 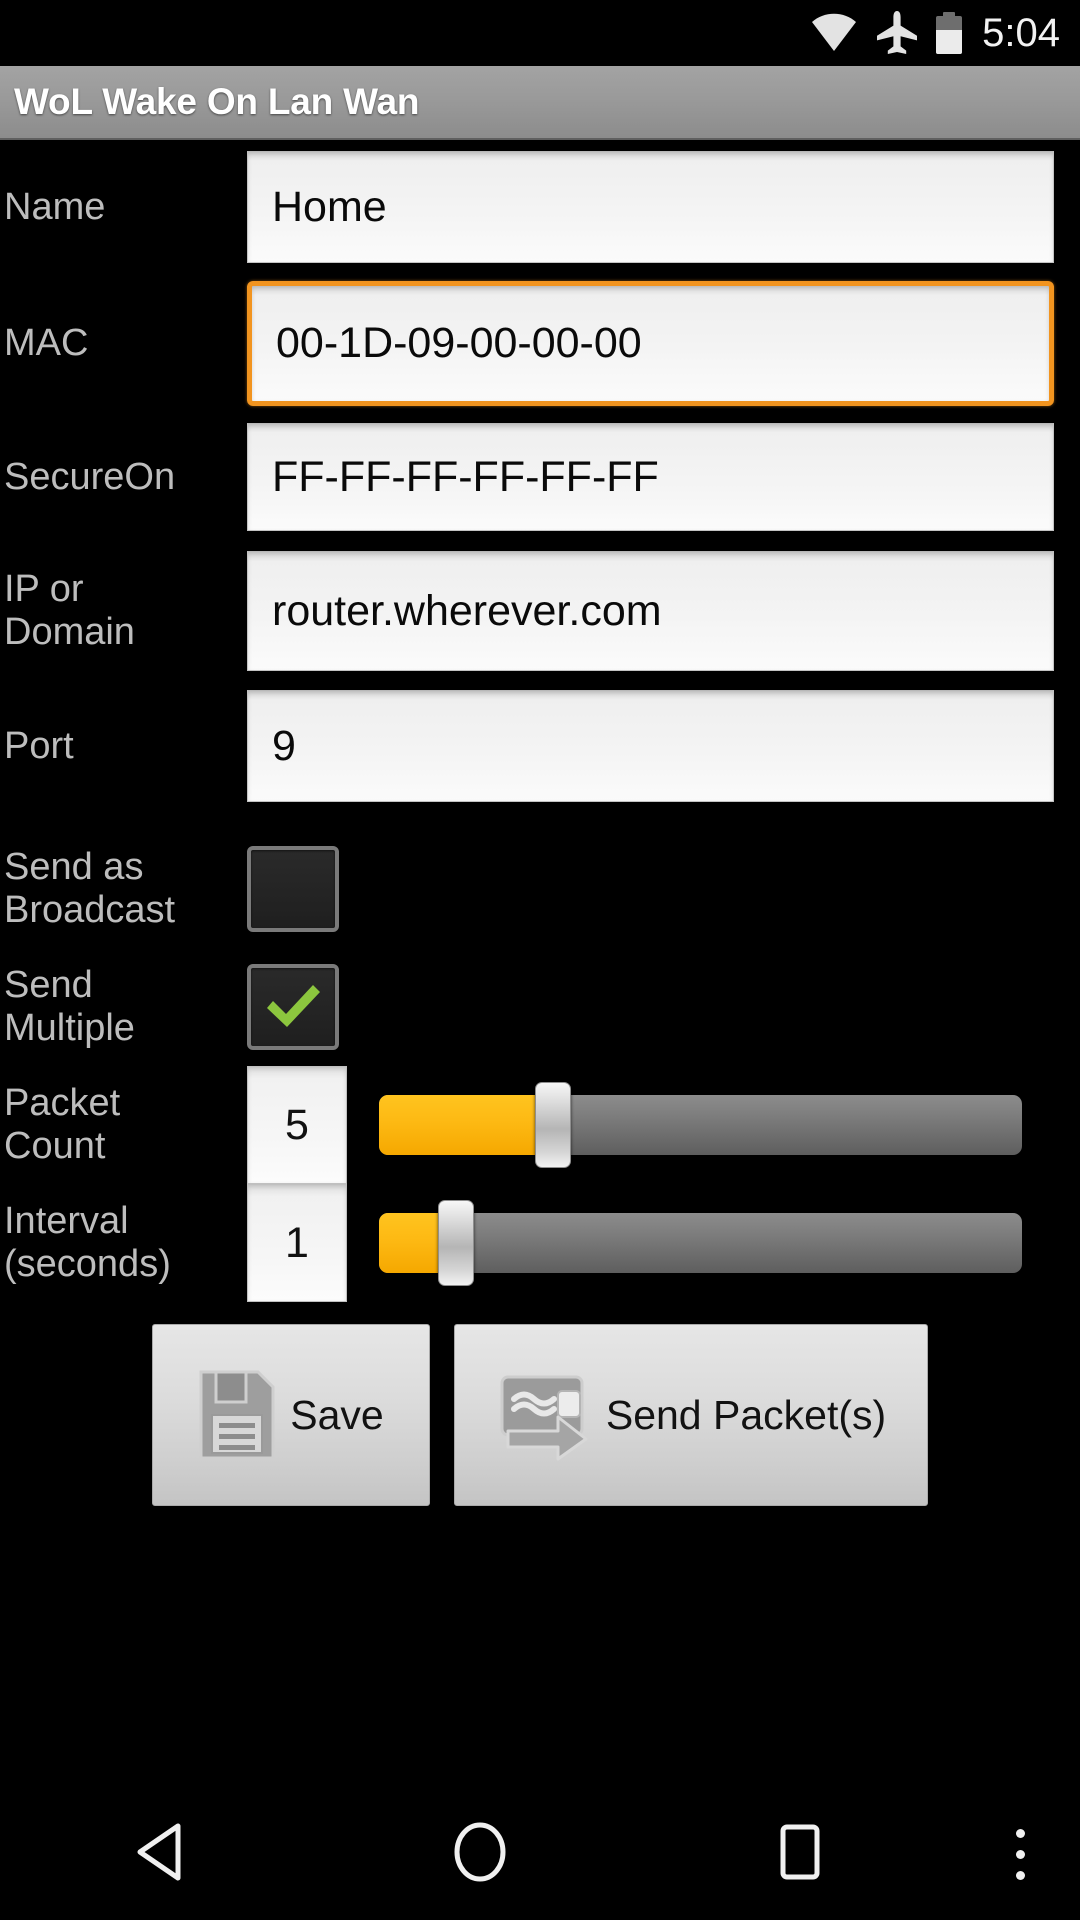 What do you see at coordinates (90, 888) in the screenshot?
I see `label-send-as-broadcast: Send as Broadcast` at bounding box center [90, 888].